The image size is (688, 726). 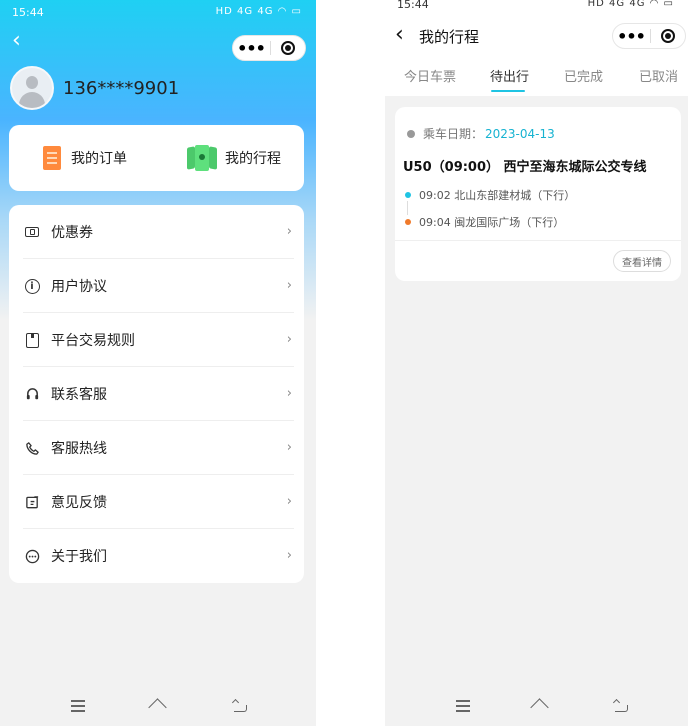 I want to click on user-phone-number: 136****9901, so click(x=121, y=88).